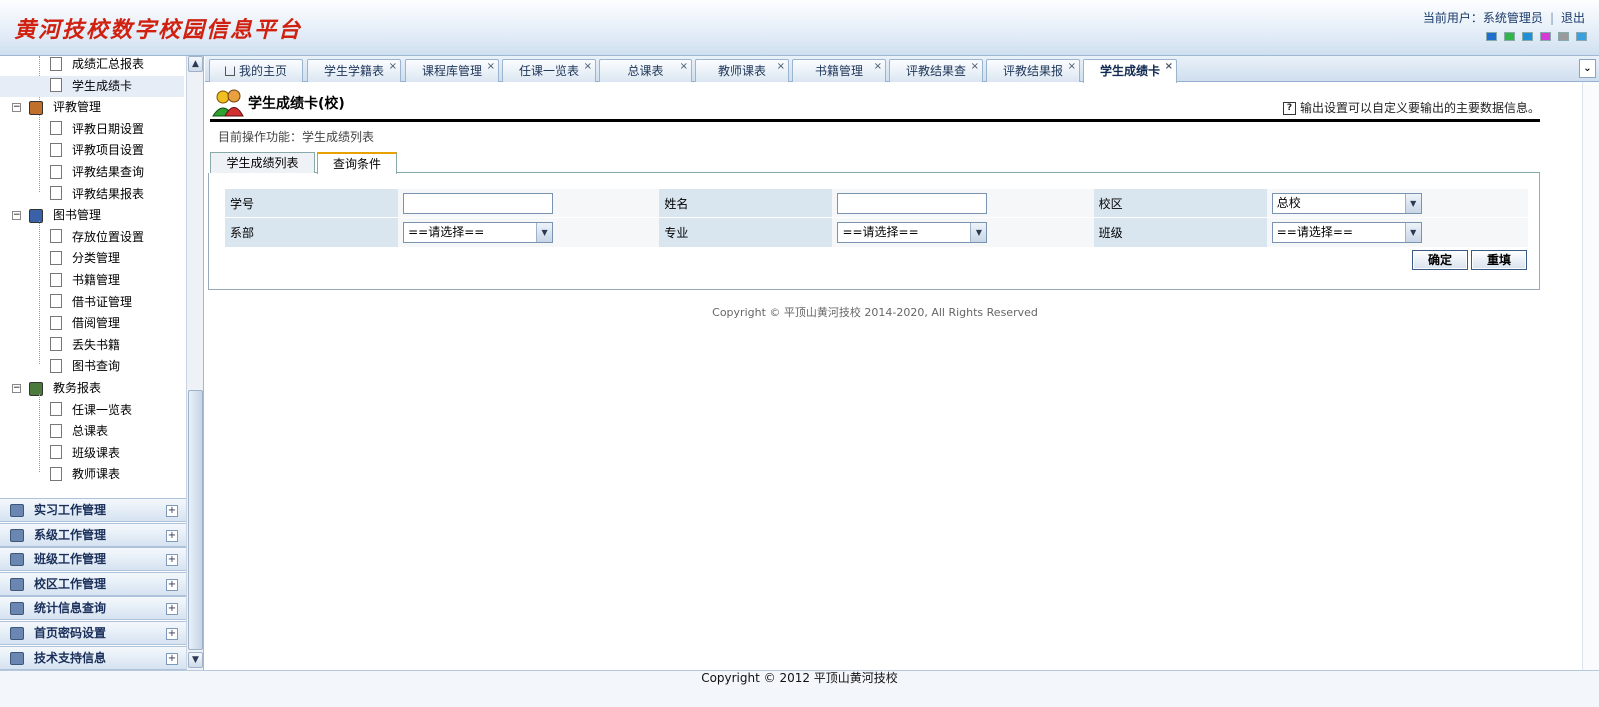  I want to click on tree-item: 分类管理, so click(92, 258).